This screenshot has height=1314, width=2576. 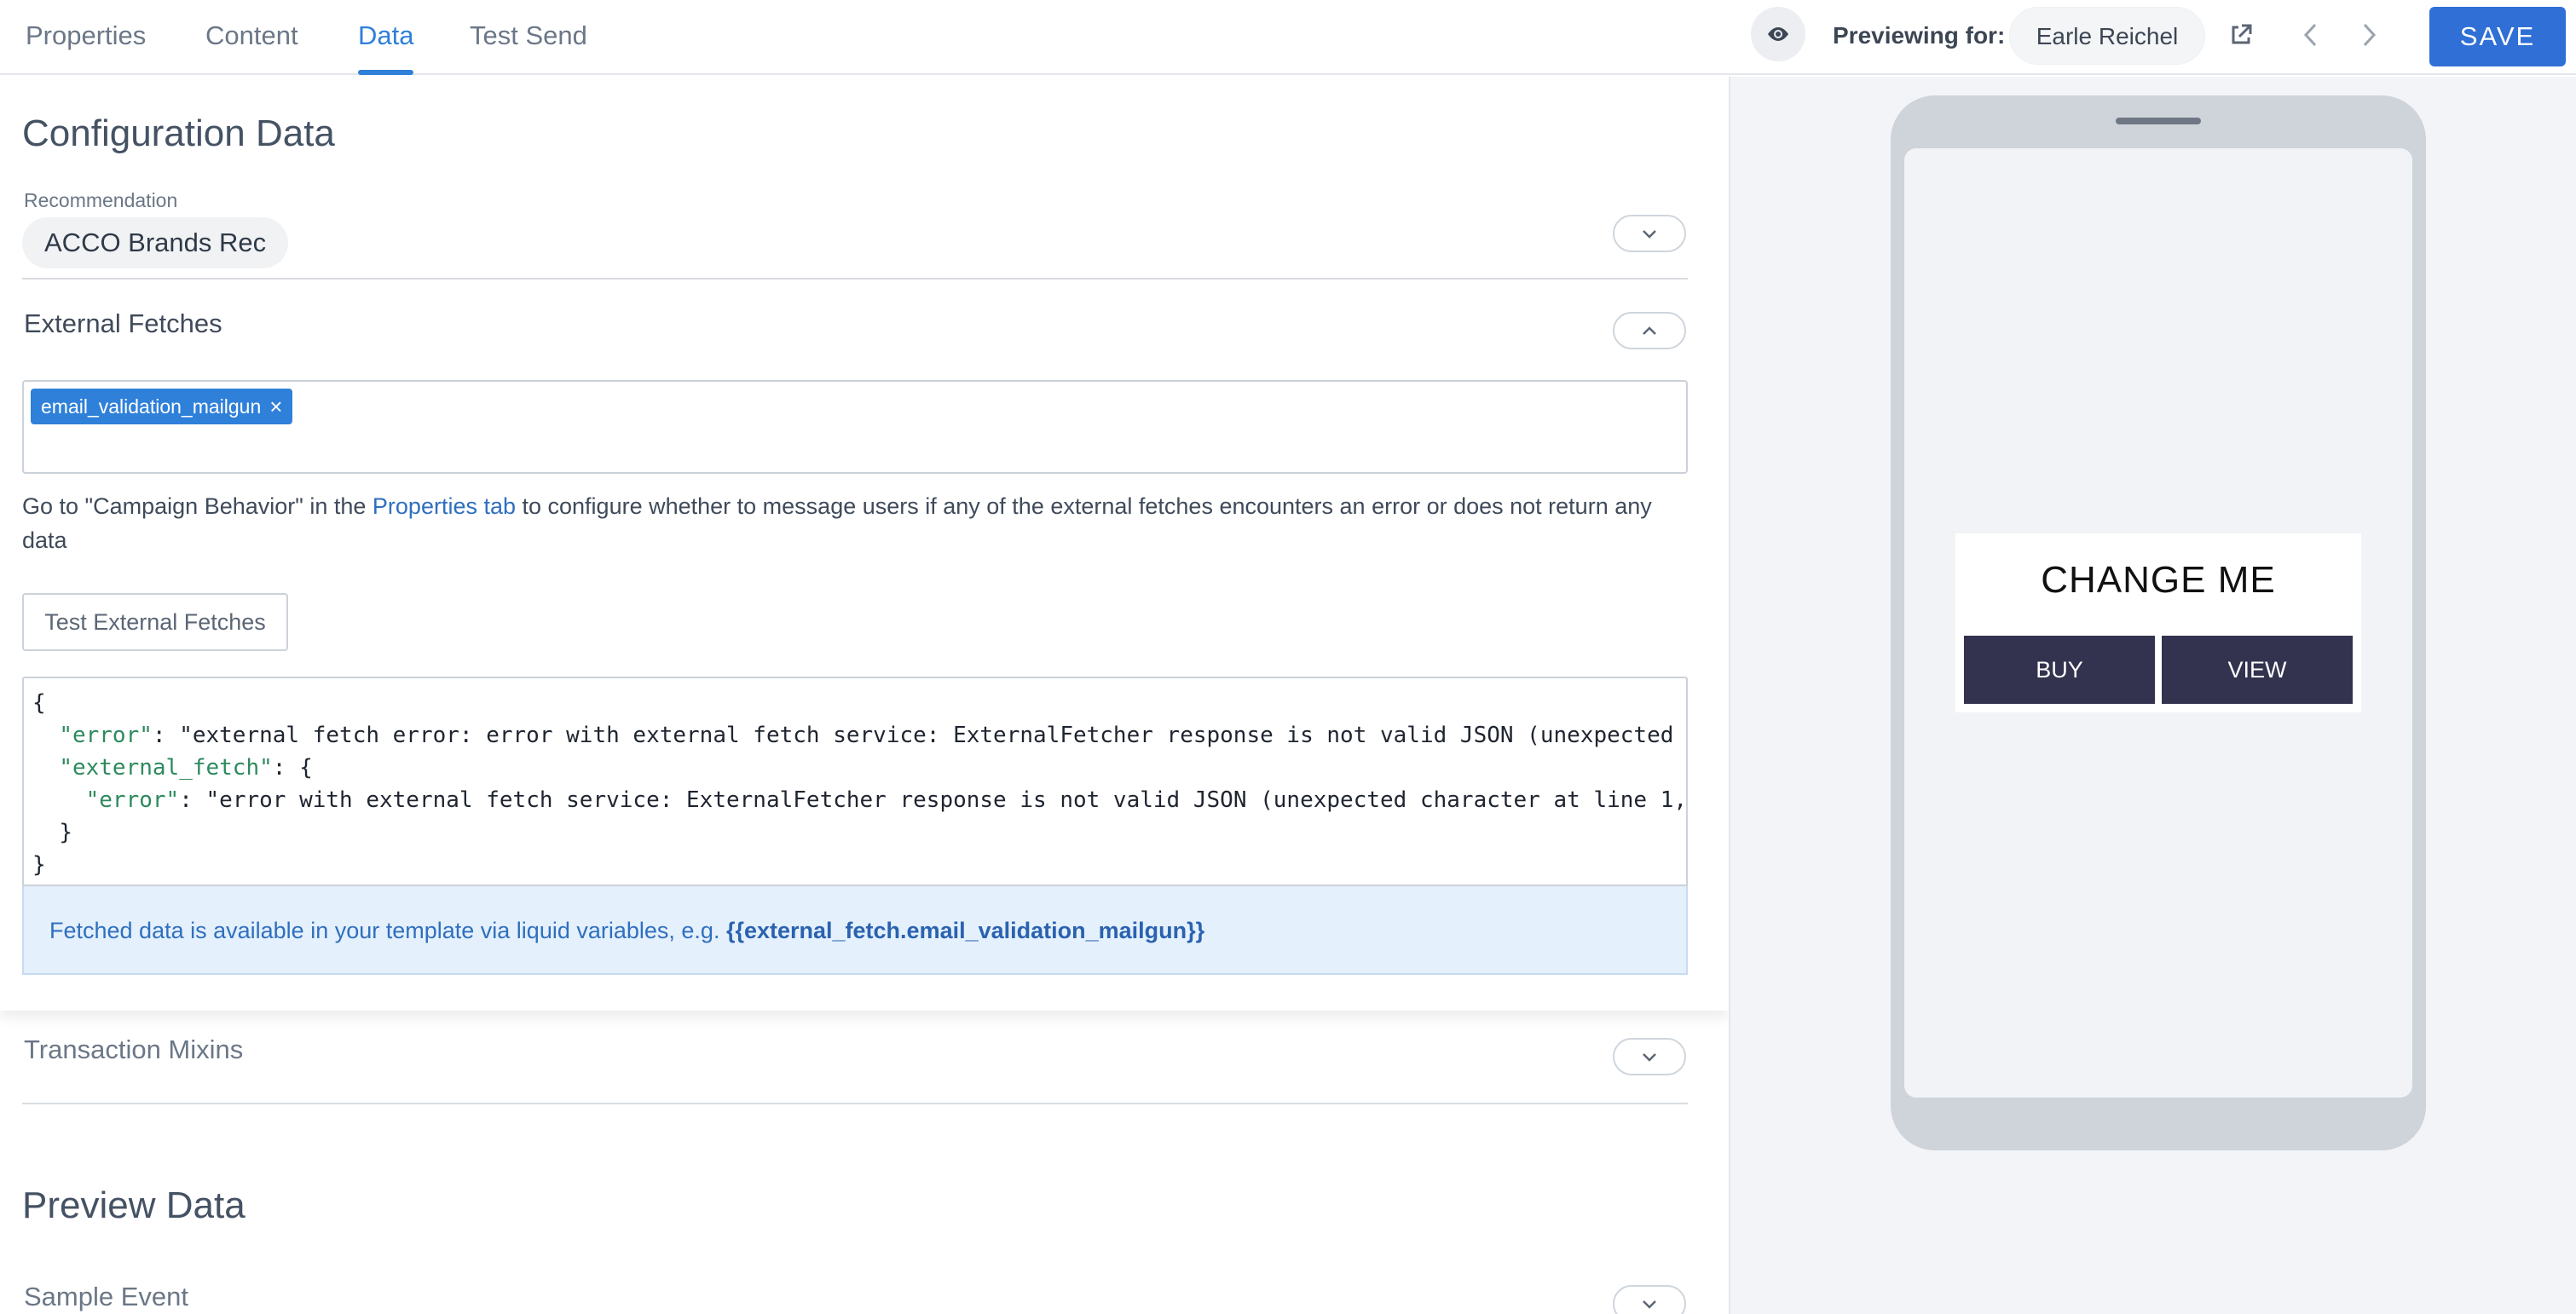 I want to click on test-external-fetches-button: Test External Fetches, so click(x=155, y=622).